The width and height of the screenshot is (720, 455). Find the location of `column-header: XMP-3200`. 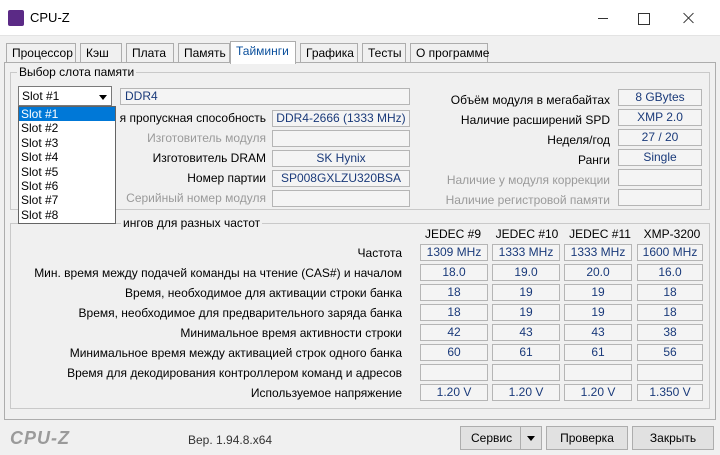

column-header: XMP-3200 is located at coordinates (672, 234).